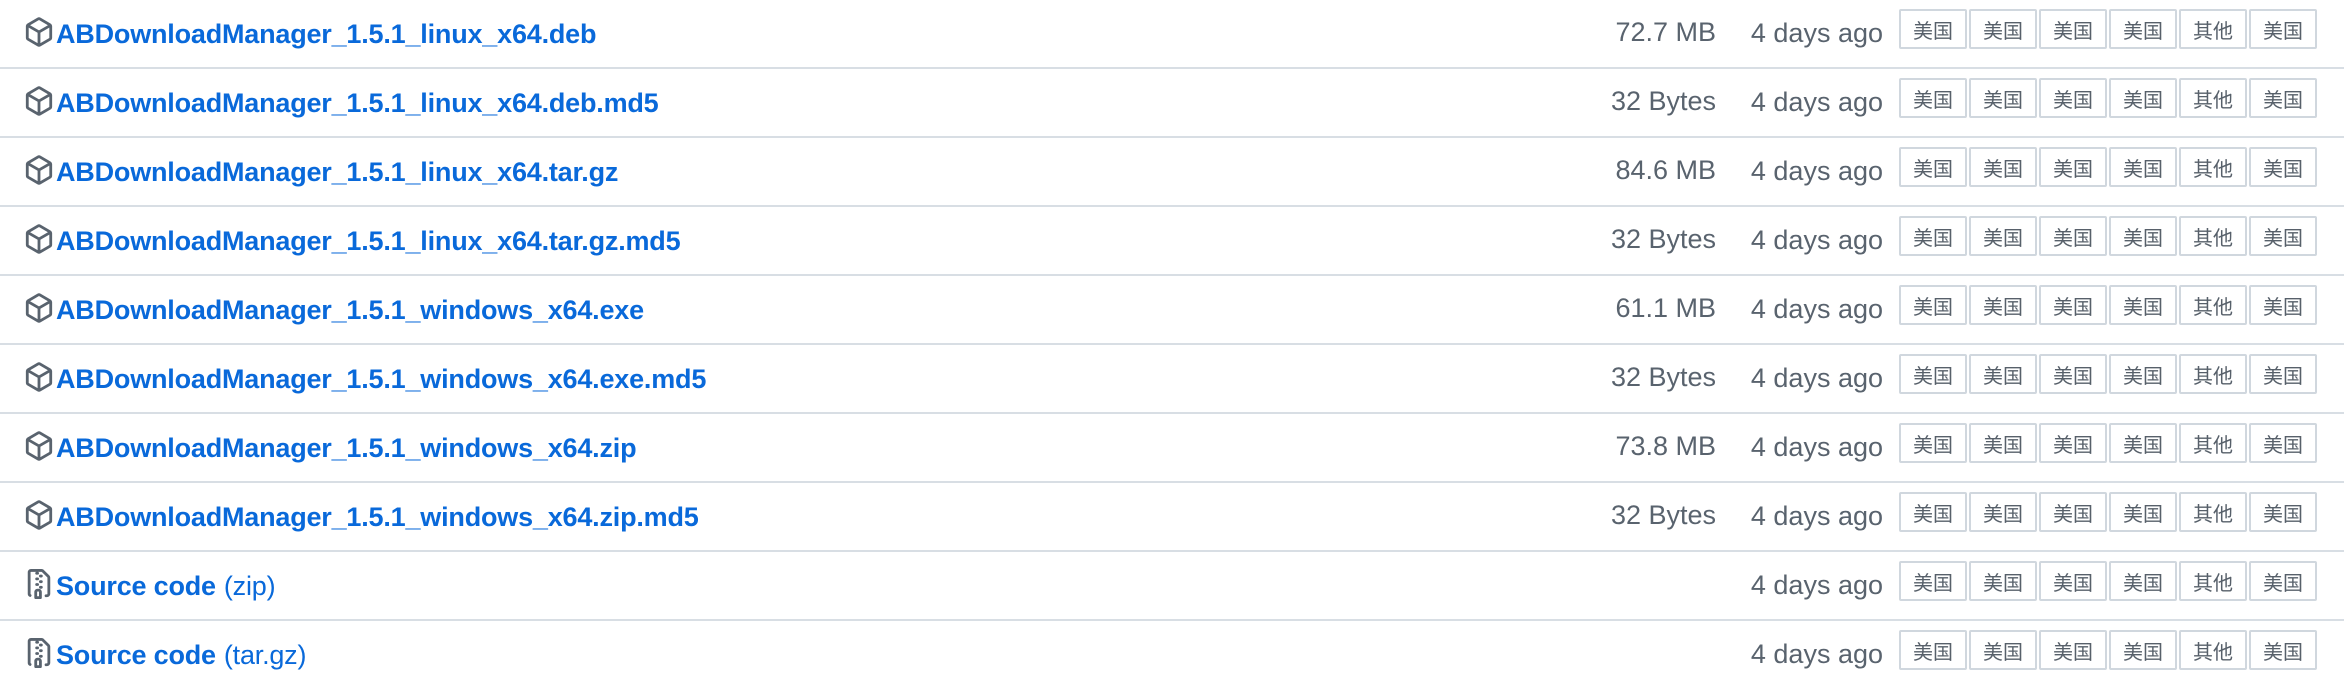  I want to click on asset-name: ABDownloadManager_1.5.1_windows_x64.zip, so click(346, 447).